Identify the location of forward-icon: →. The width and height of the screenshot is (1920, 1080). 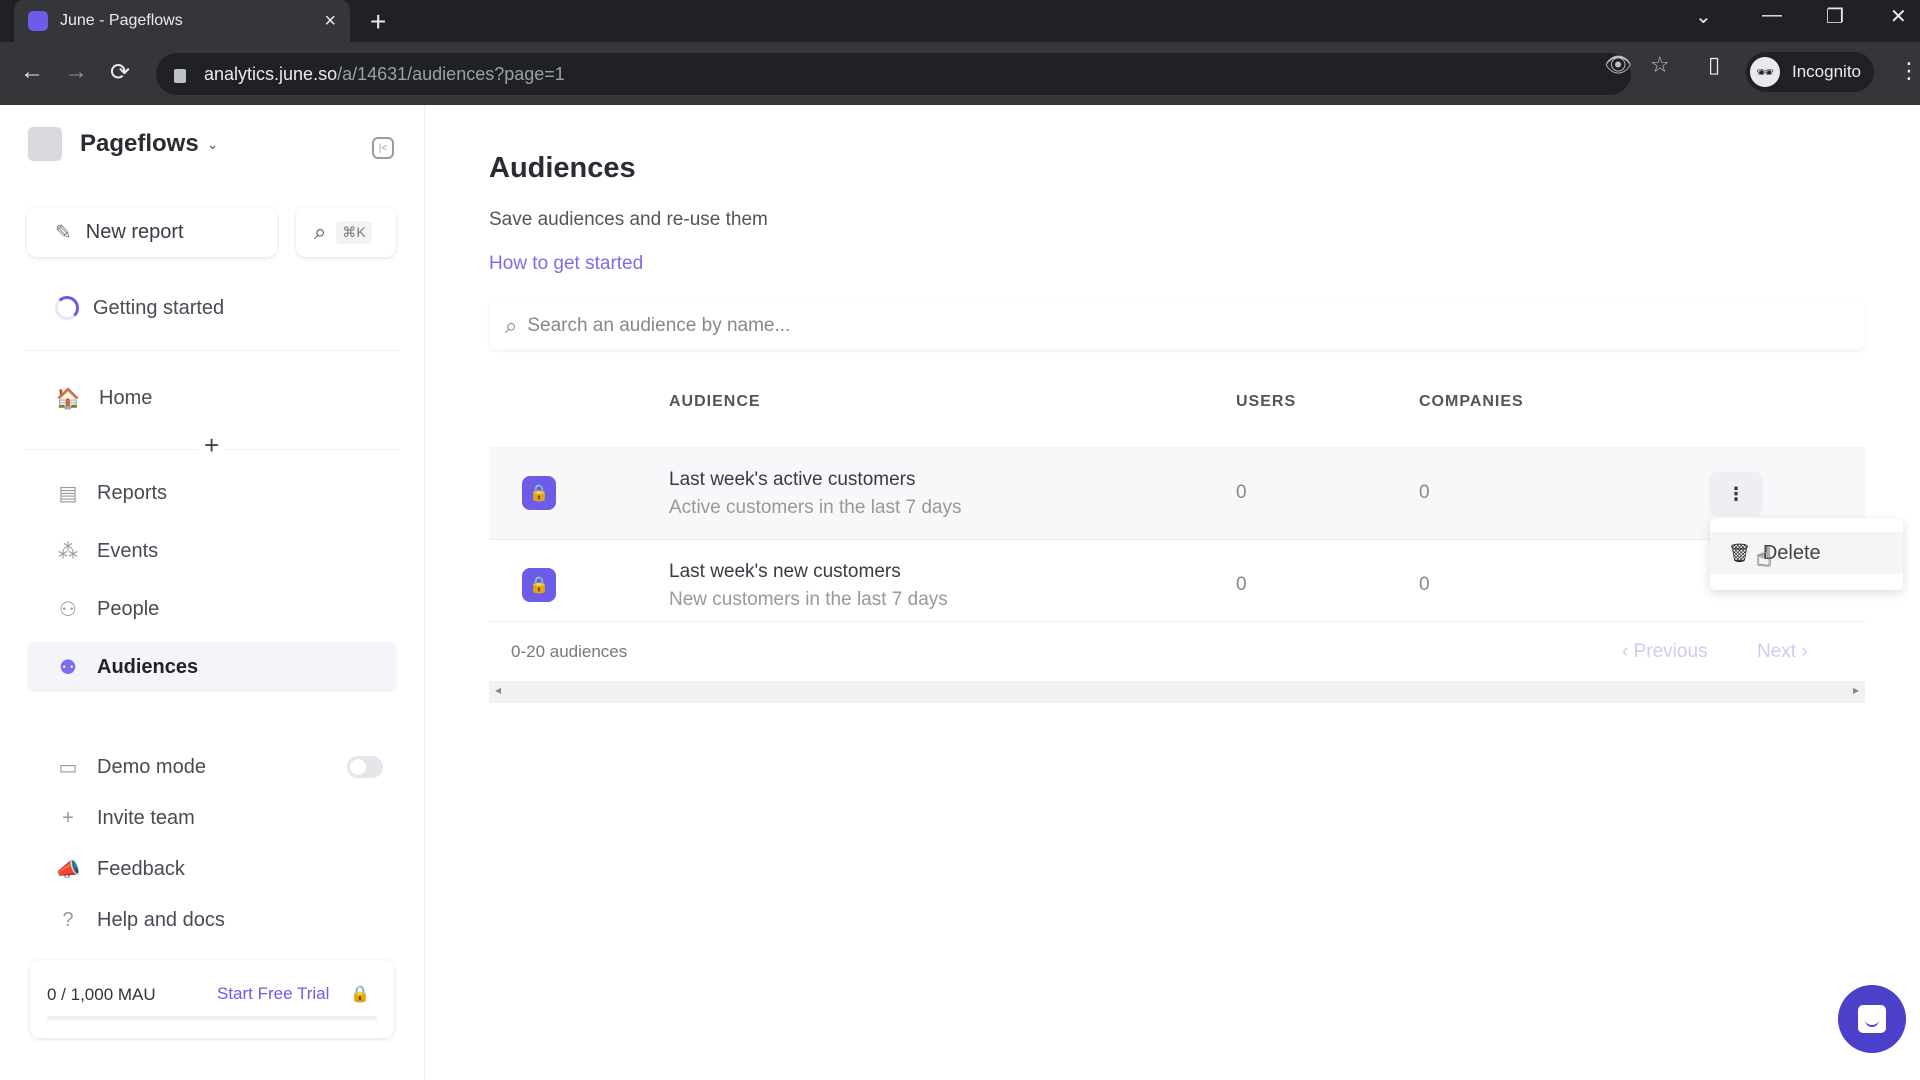
(76, 72).